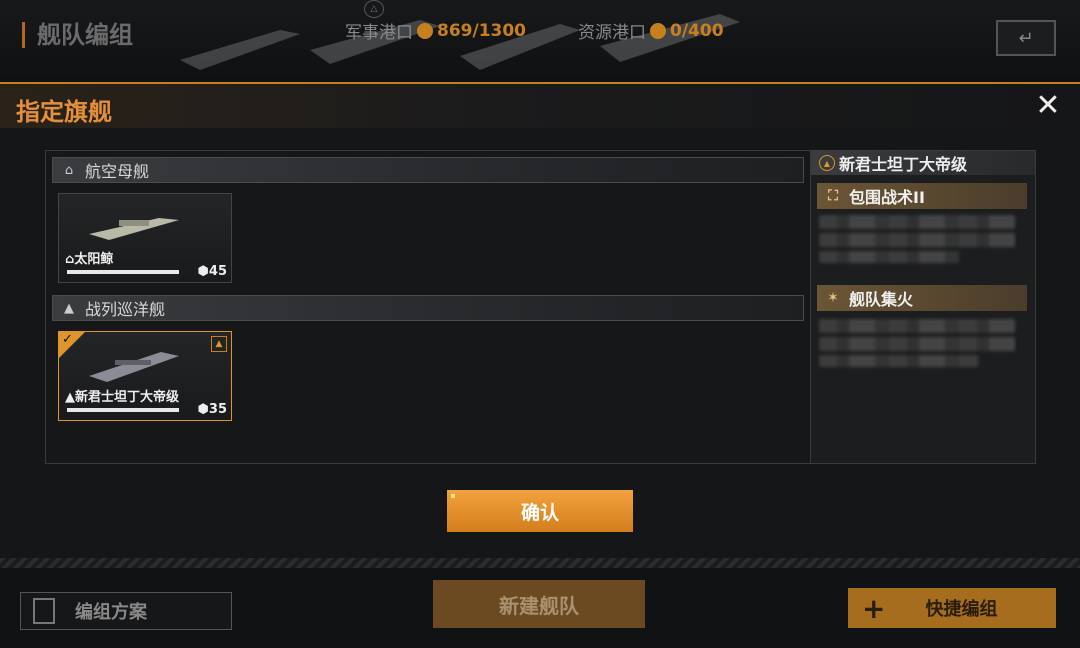 This screenshot has width=1080, height=648. What do you see at coordinates (833, 196) in the screenshot?
I see `encircle-icon: ⛶` at bounding box center [833, 196].